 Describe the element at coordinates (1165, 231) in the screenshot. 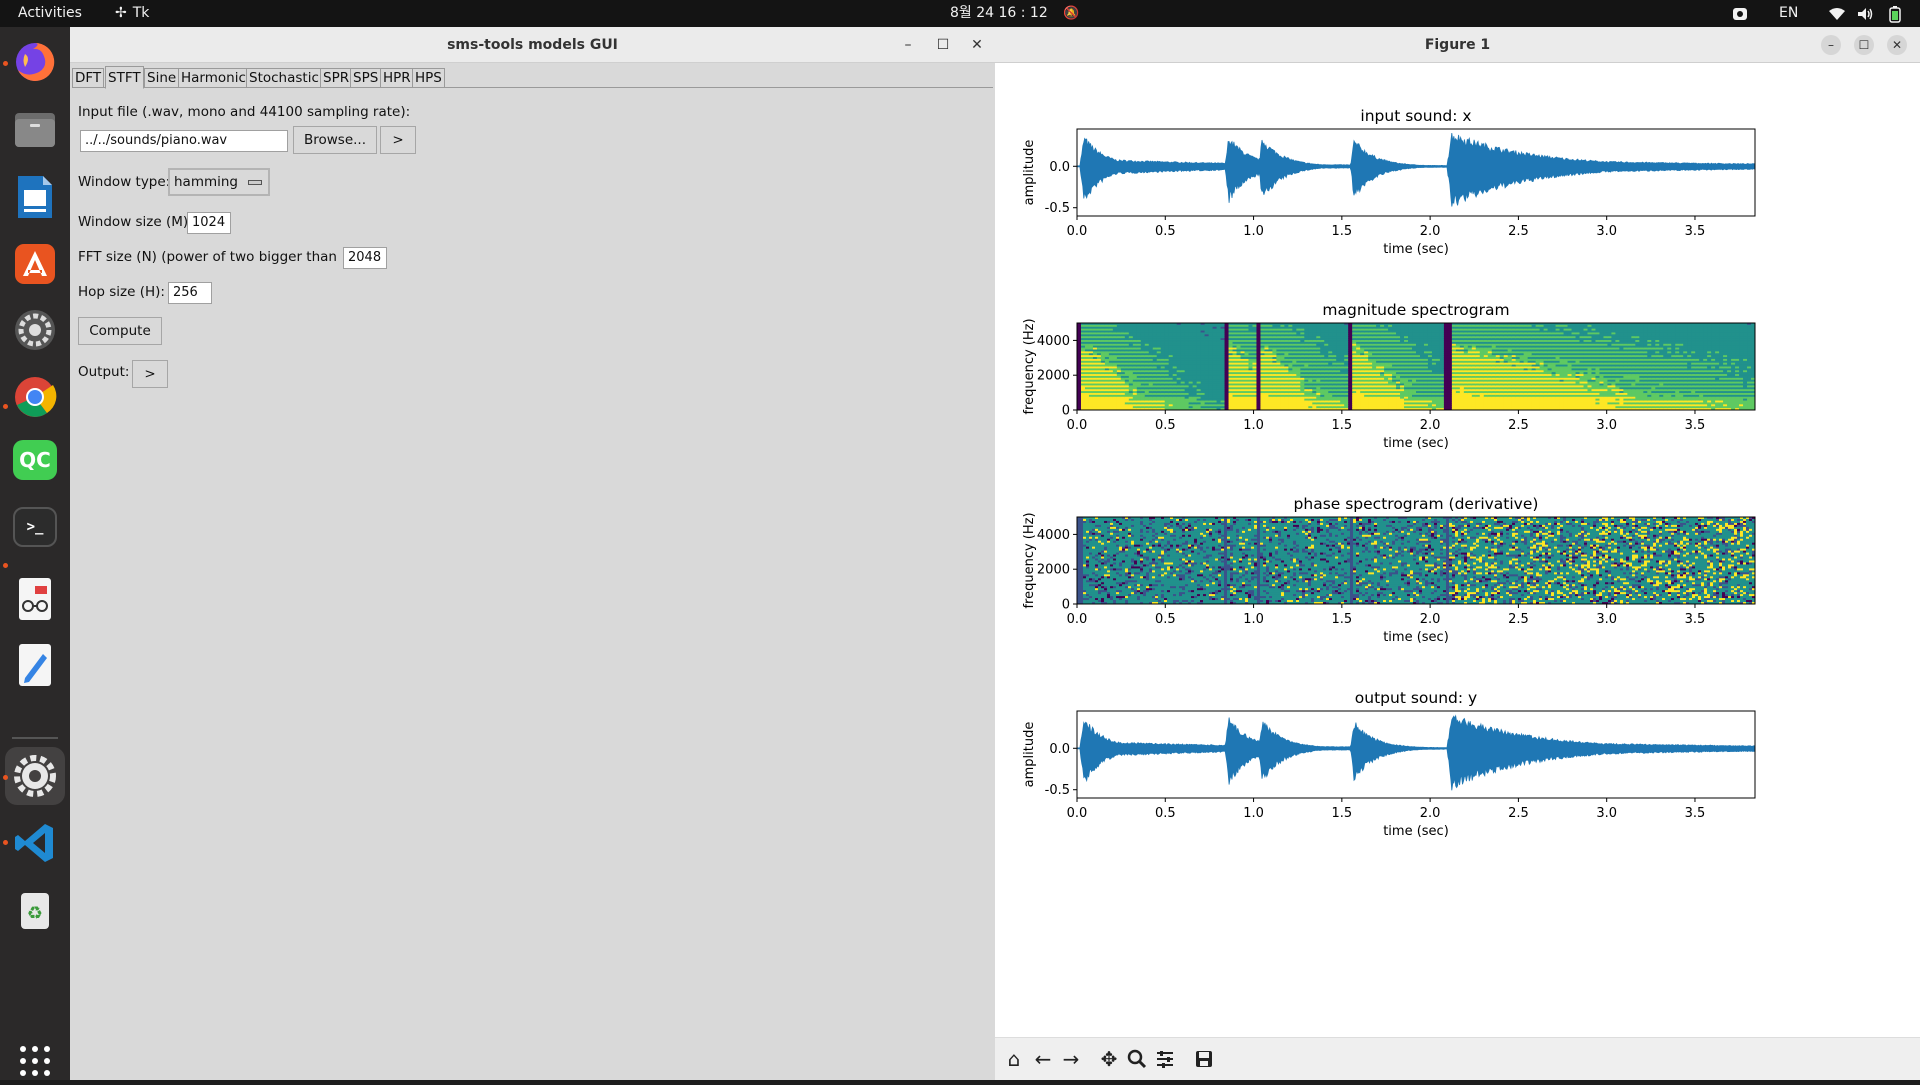

I see `x-tick-label: 0.5` at that location.